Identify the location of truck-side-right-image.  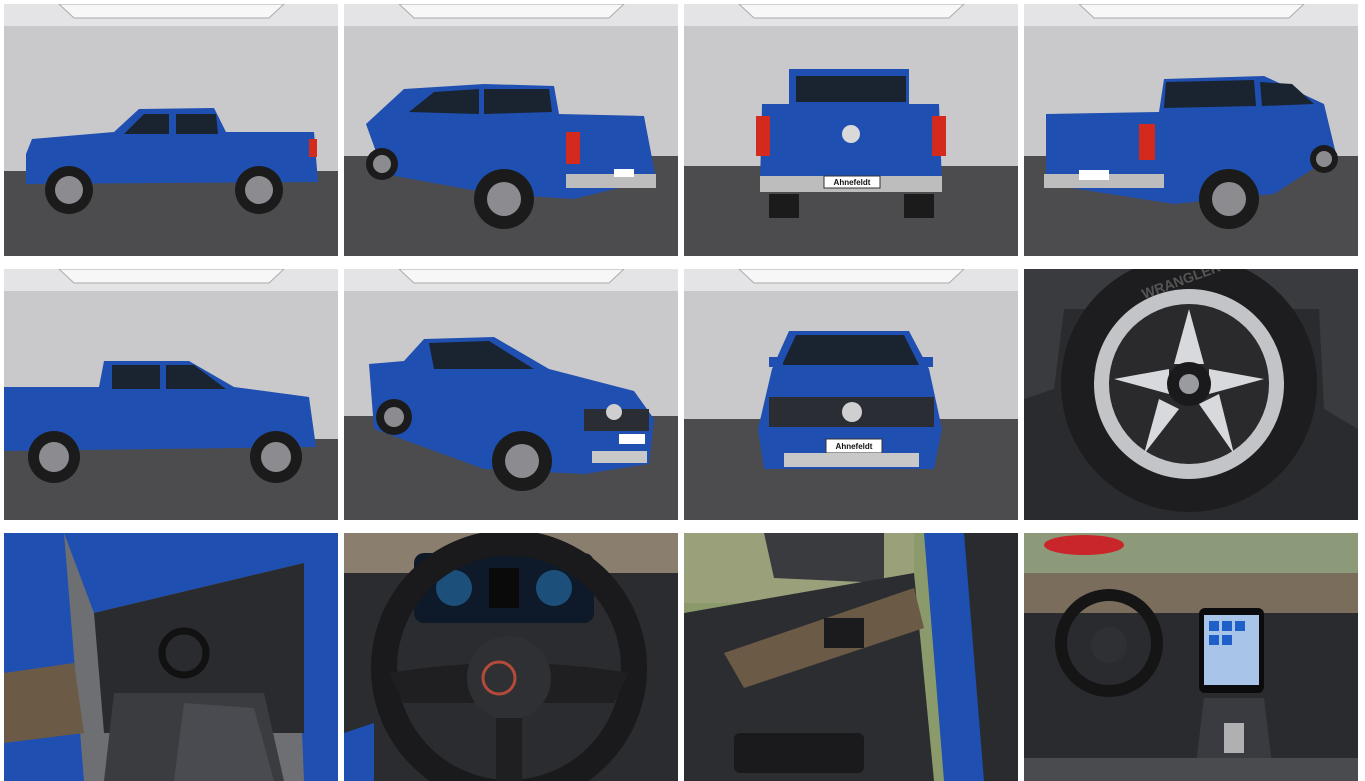
(171, 394).